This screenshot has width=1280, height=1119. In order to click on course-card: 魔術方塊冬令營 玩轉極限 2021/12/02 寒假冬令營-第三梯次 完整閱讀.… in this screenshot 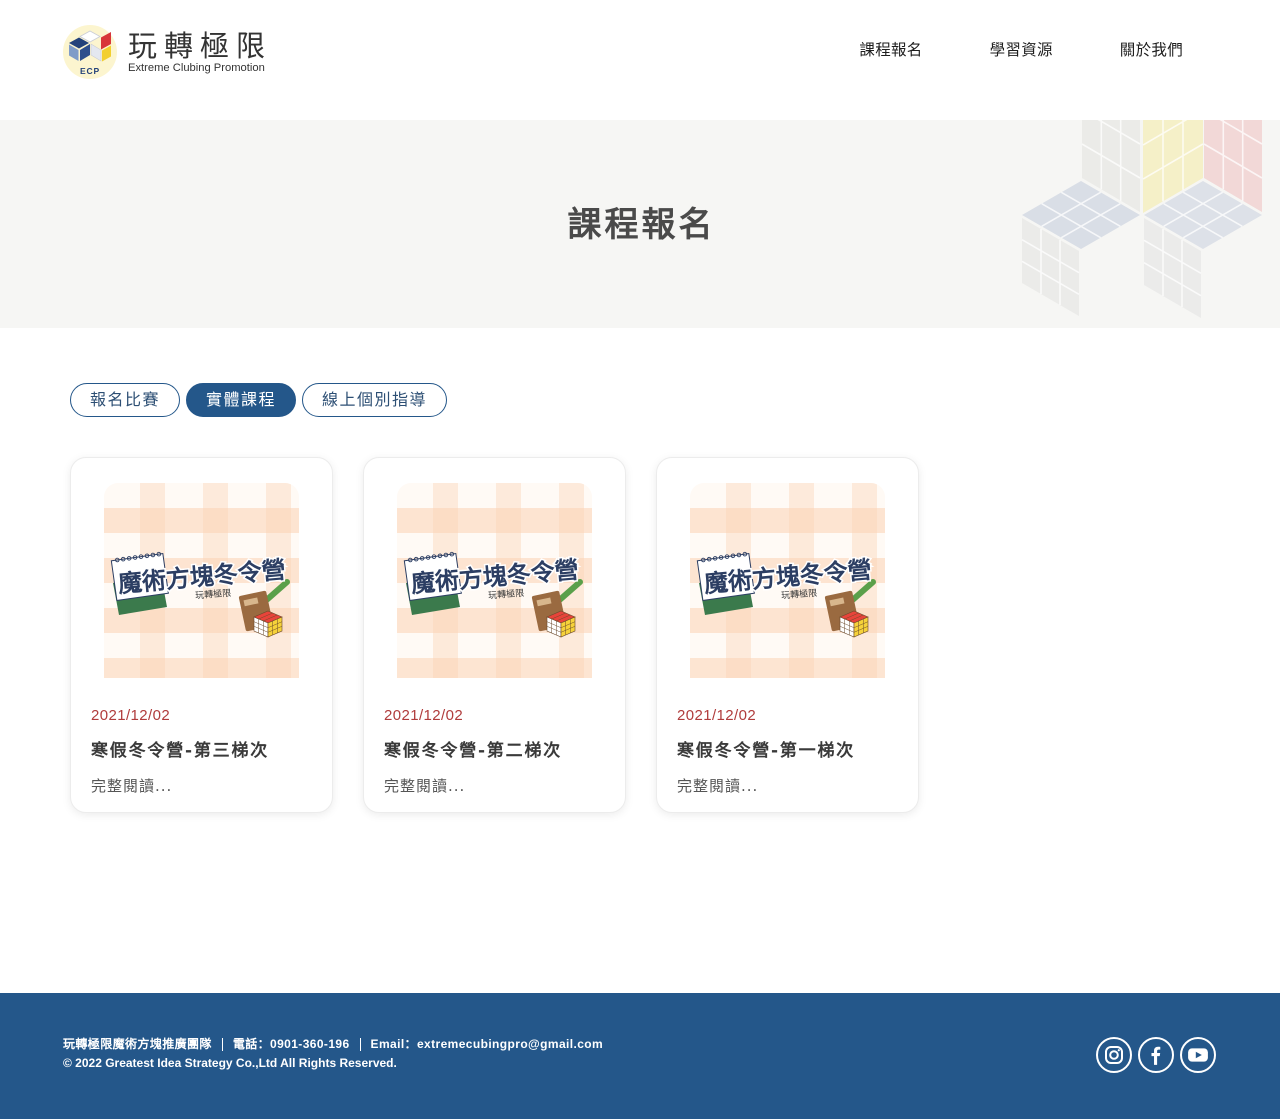, I will do `click(201, 635)`.